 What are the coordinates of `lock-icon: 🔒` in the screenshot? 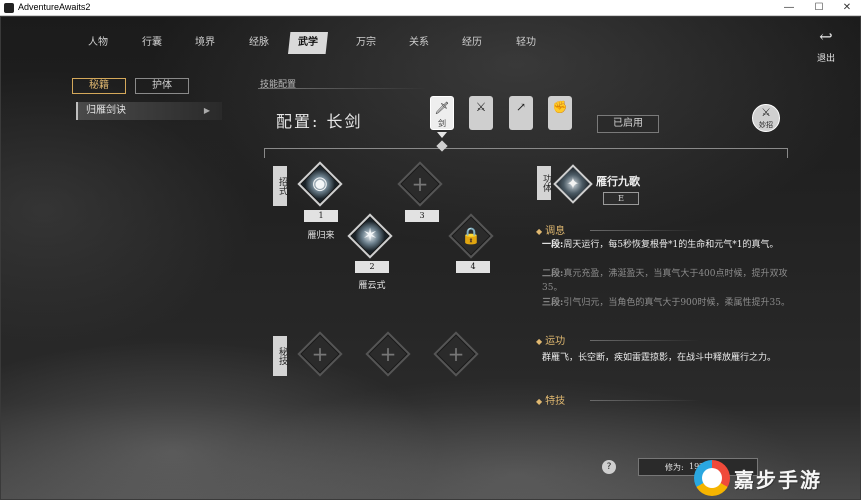 It's located at (471, 235).